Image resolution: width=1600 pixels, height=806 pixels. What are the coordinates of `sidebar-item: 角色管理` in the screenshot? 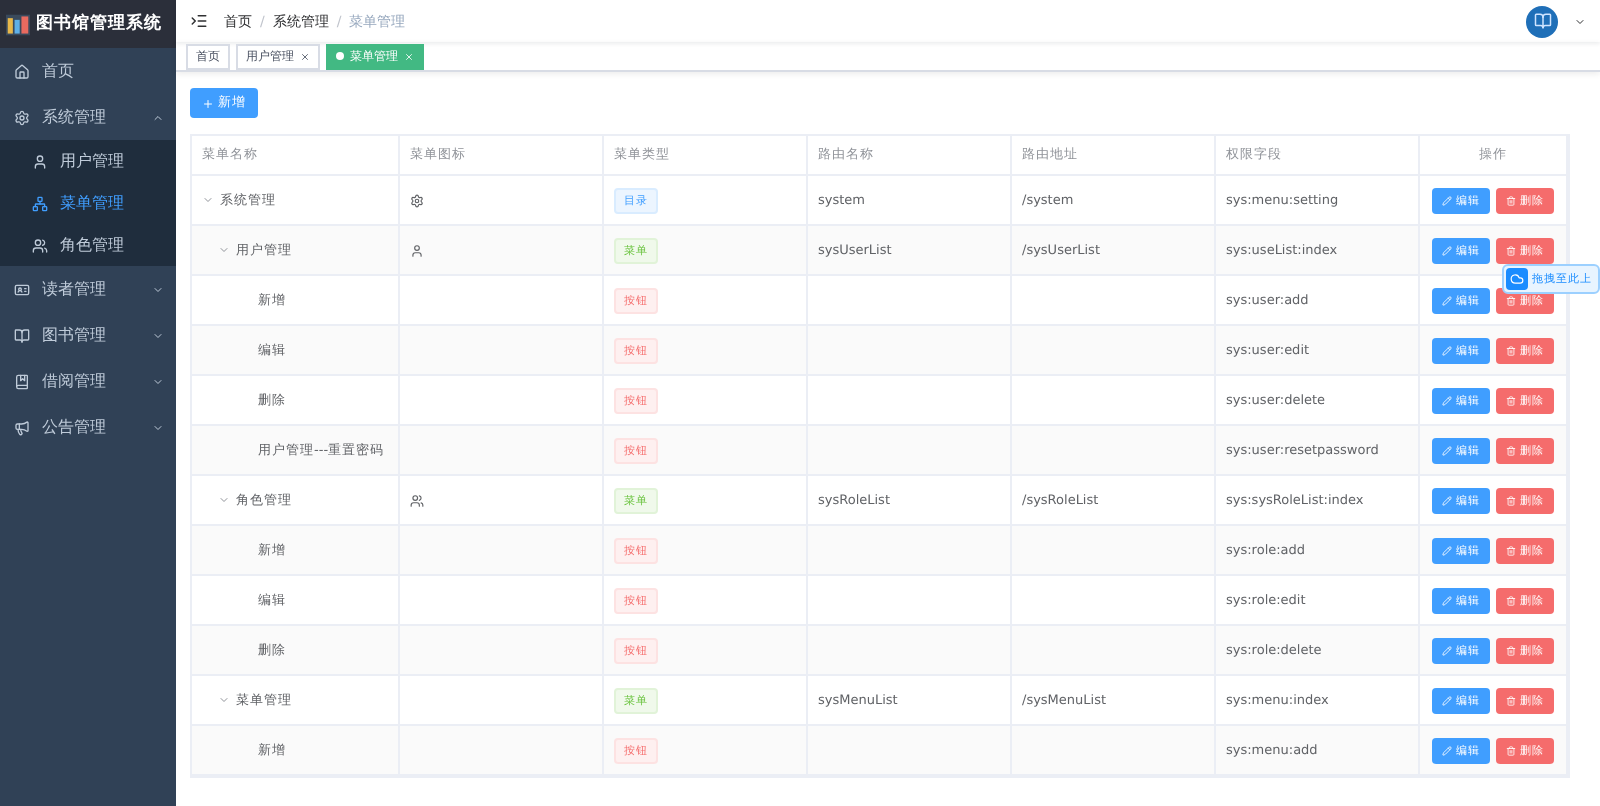 It's located at (88, 245).